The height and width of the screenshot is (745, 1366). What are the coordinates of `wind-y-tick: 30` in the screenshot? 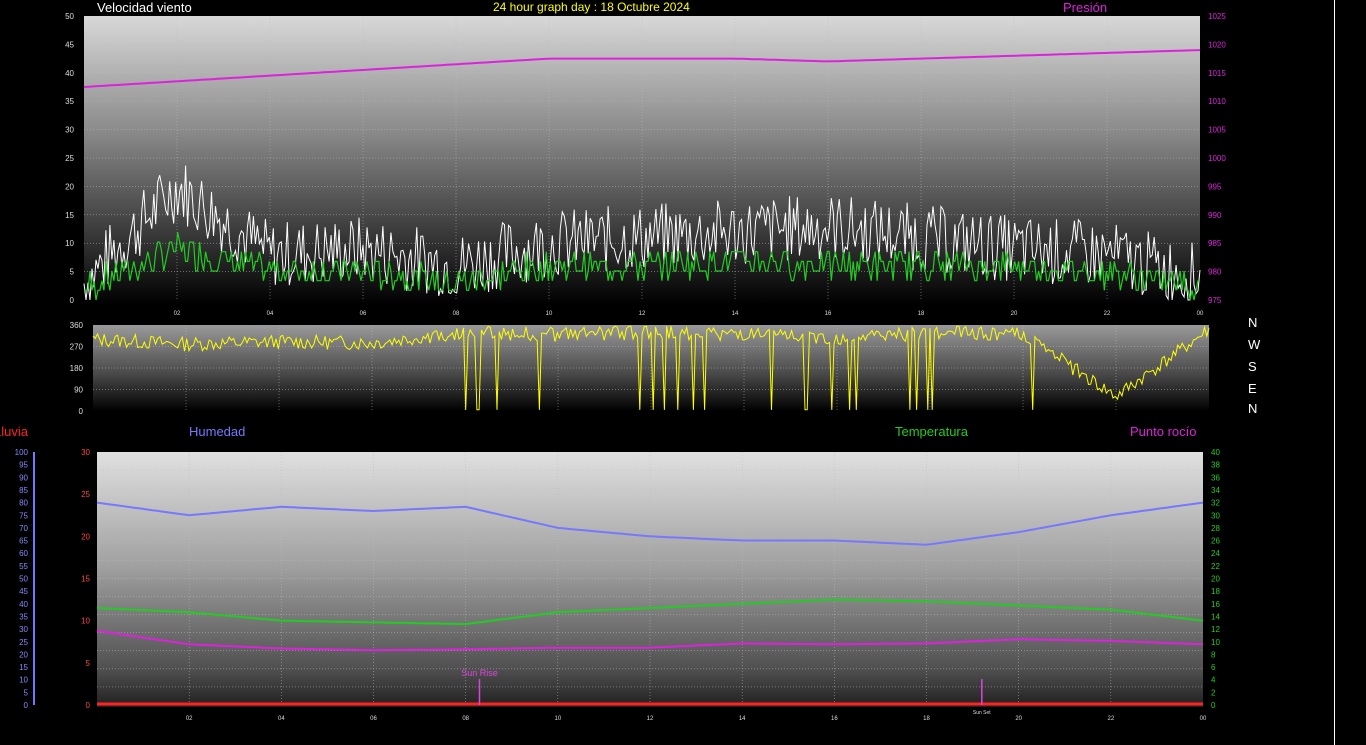 It's located at (69, 130).